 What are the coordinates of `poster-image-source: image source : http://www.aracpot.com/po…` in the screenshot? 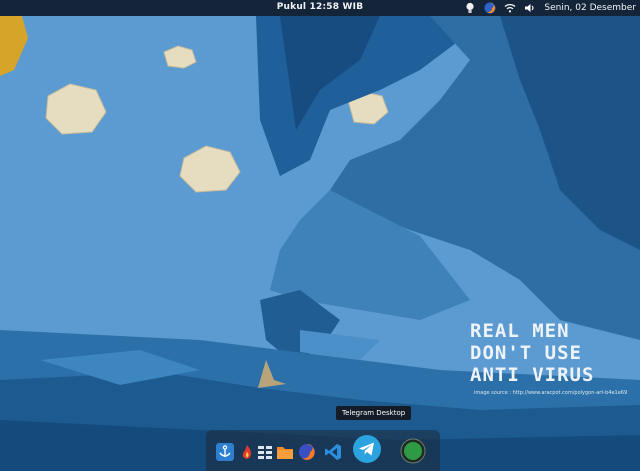 It's located at (551, 393).